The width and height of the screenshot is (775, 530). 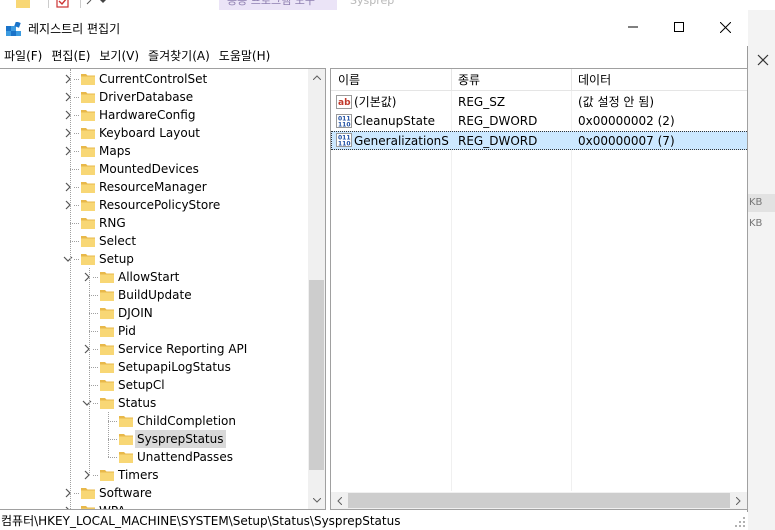 I want to click on close-button, so click(x=725, y=27).